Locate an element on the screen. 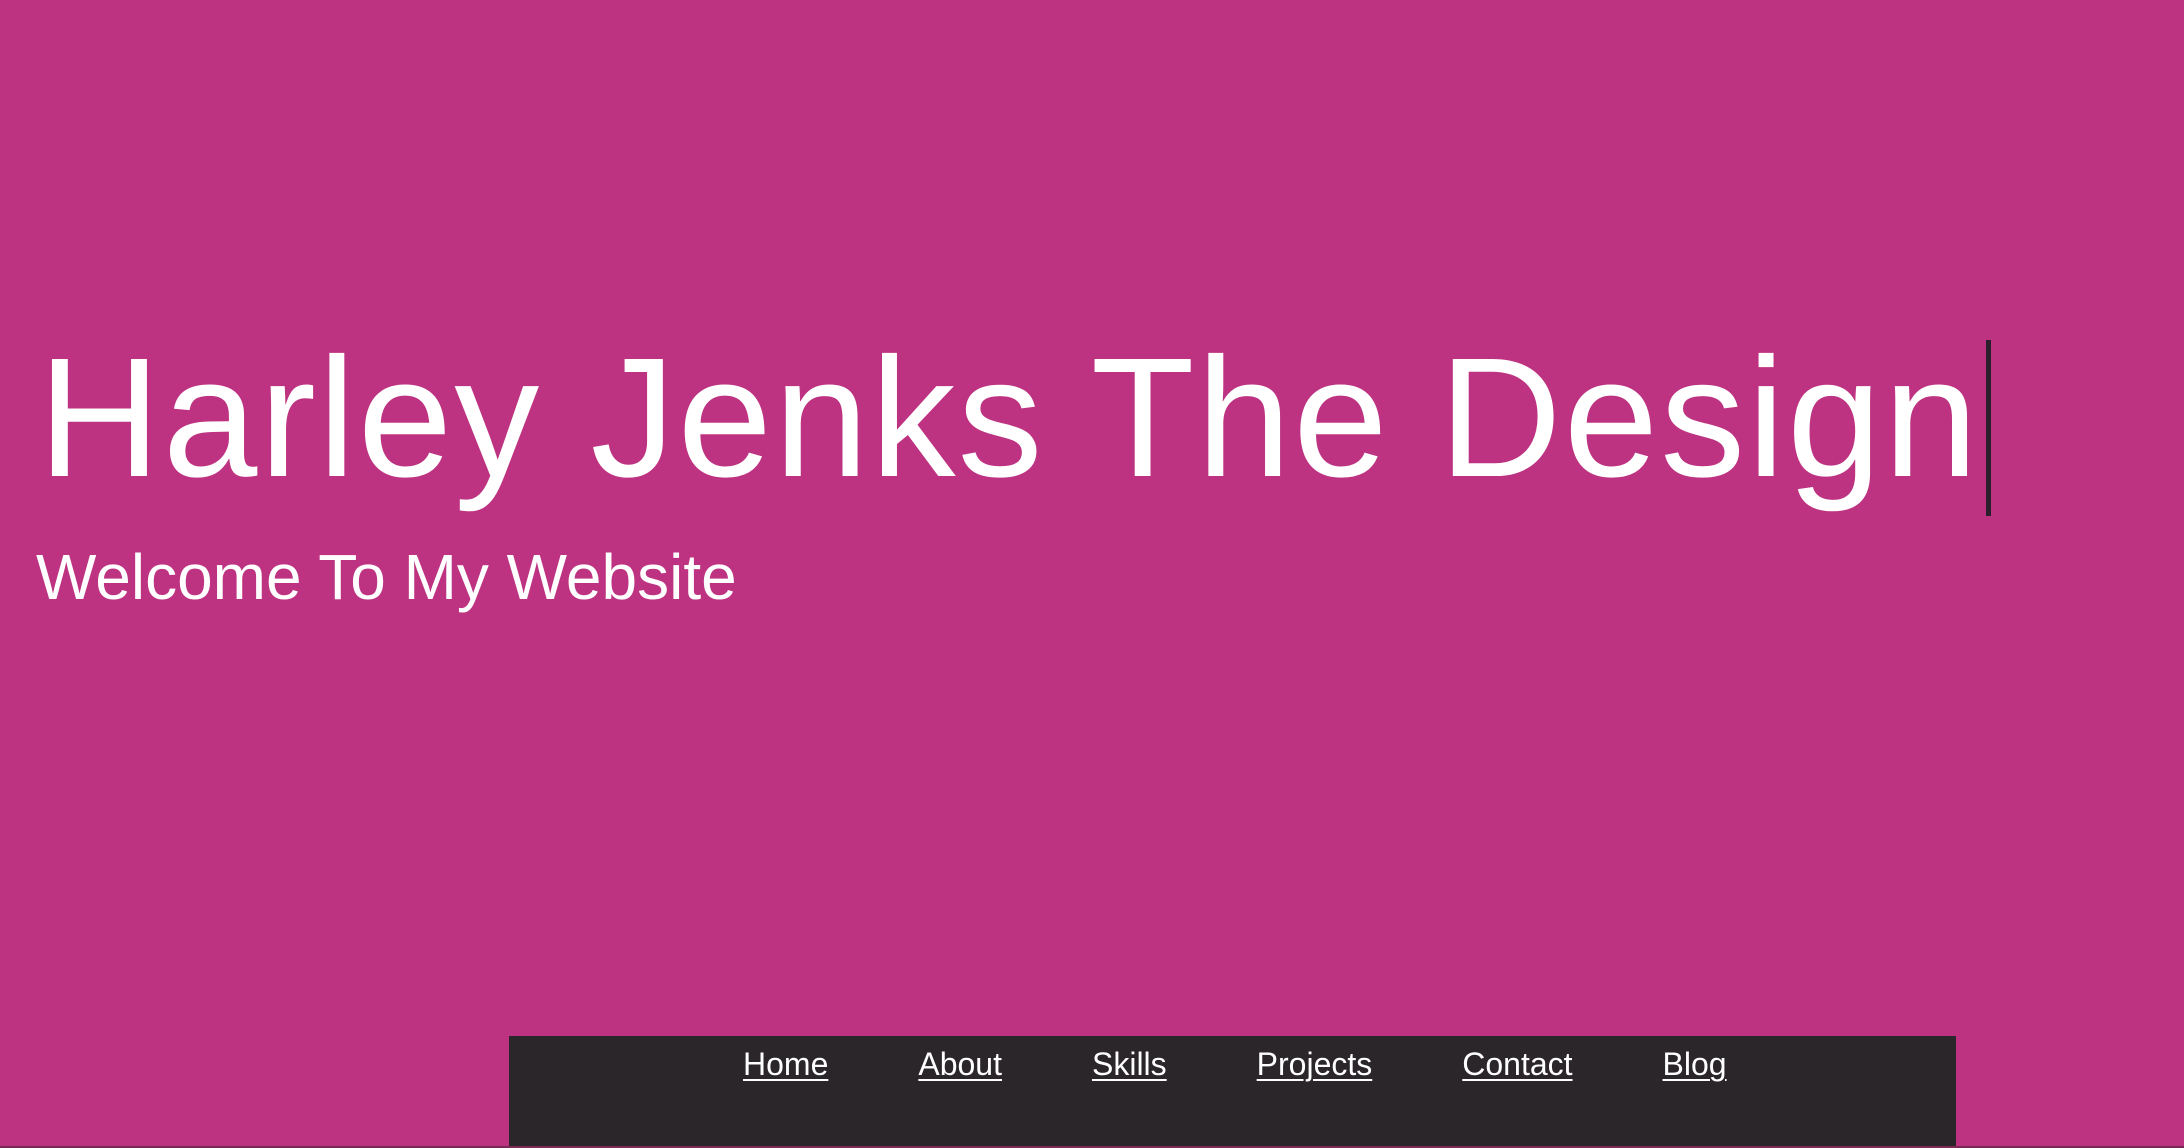  site-subtitle: Welcome To My Website is located at coordinates (386, 577).